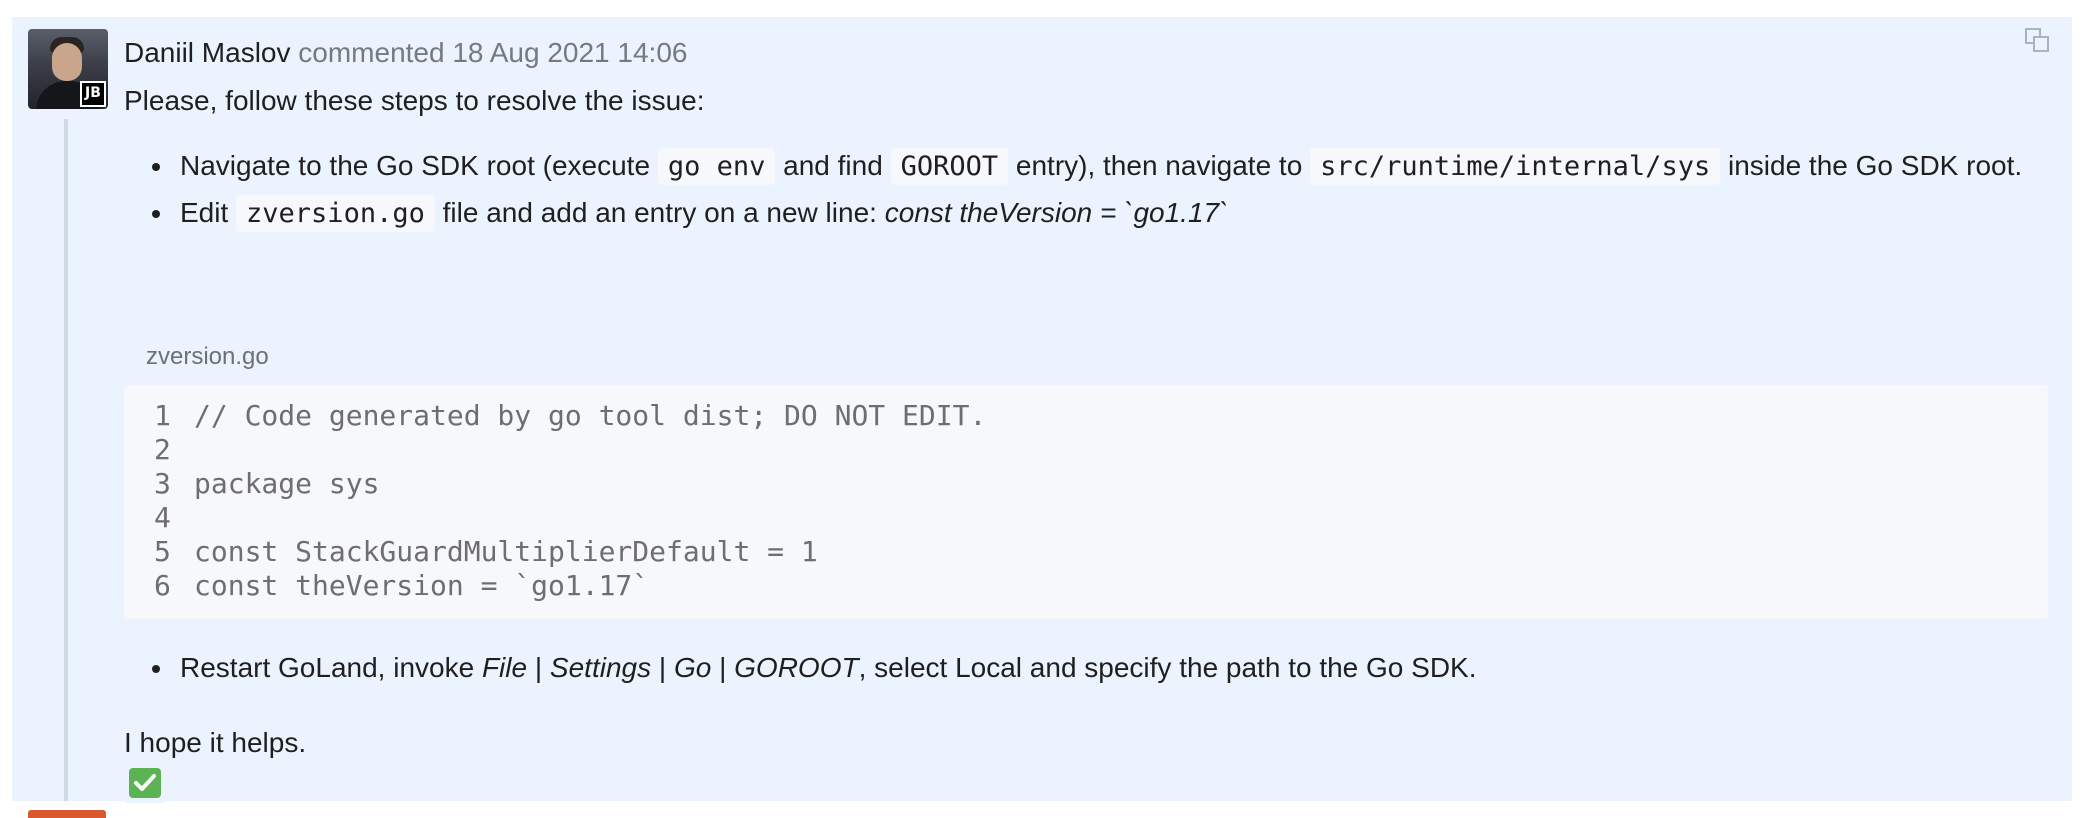  Describe the element at coordinates (419, 165) in the screenshot. I see `step1-text-1: Navigate to the Go SDK root (execute` at that location.